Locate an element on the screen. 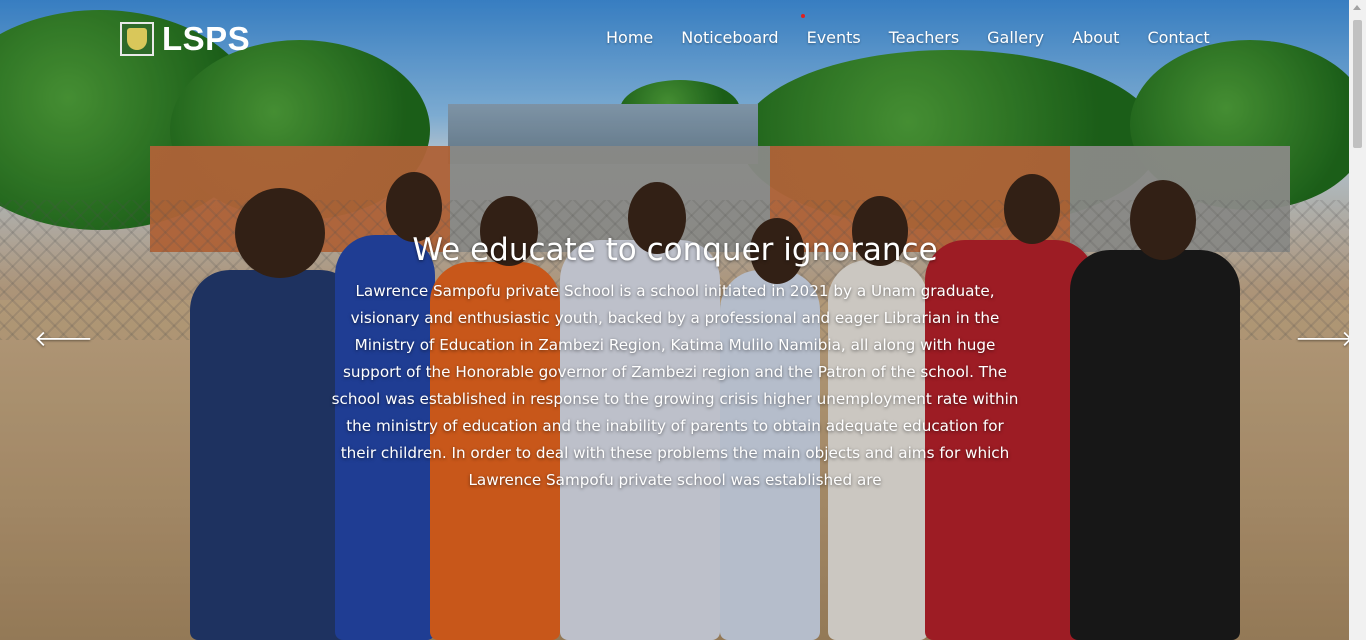 The width and height of the screenshot is (1366, 640). nav-indicator-dot is located at coordinates (803, 16).